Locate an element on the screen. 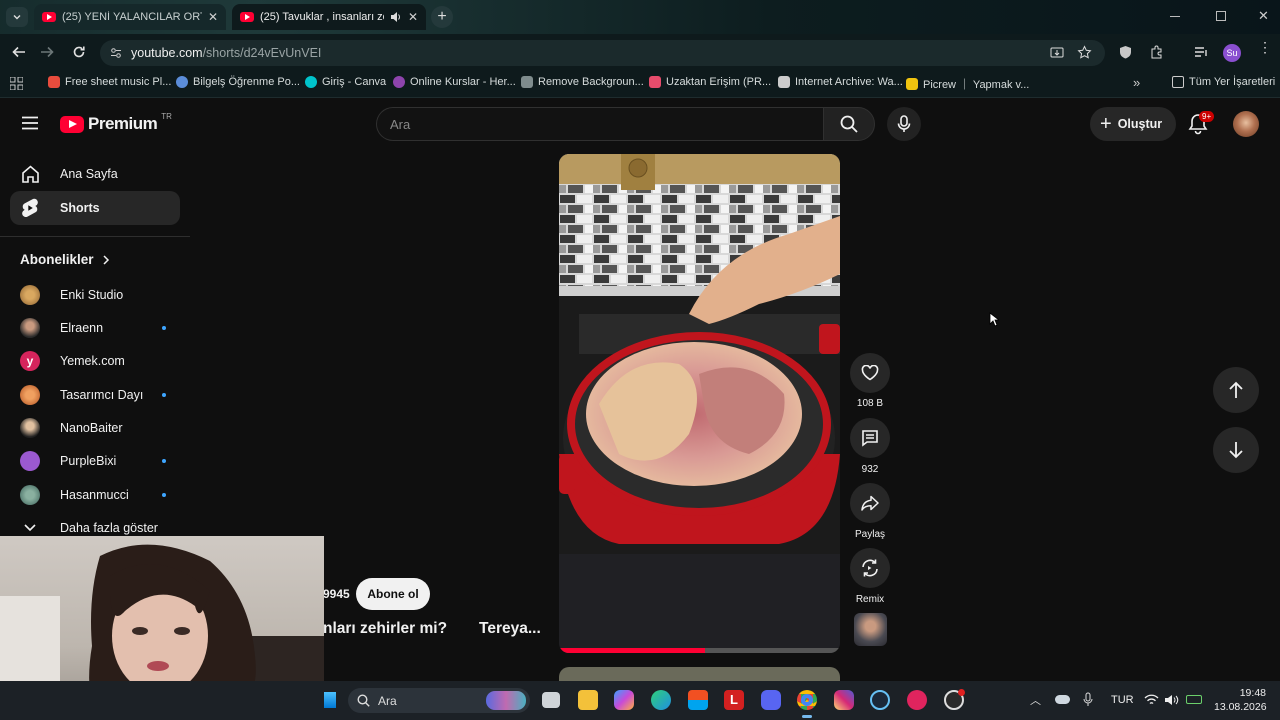 The image size is (1280, 720). profile-avatar: Su is located at coordinates (1232, 53).